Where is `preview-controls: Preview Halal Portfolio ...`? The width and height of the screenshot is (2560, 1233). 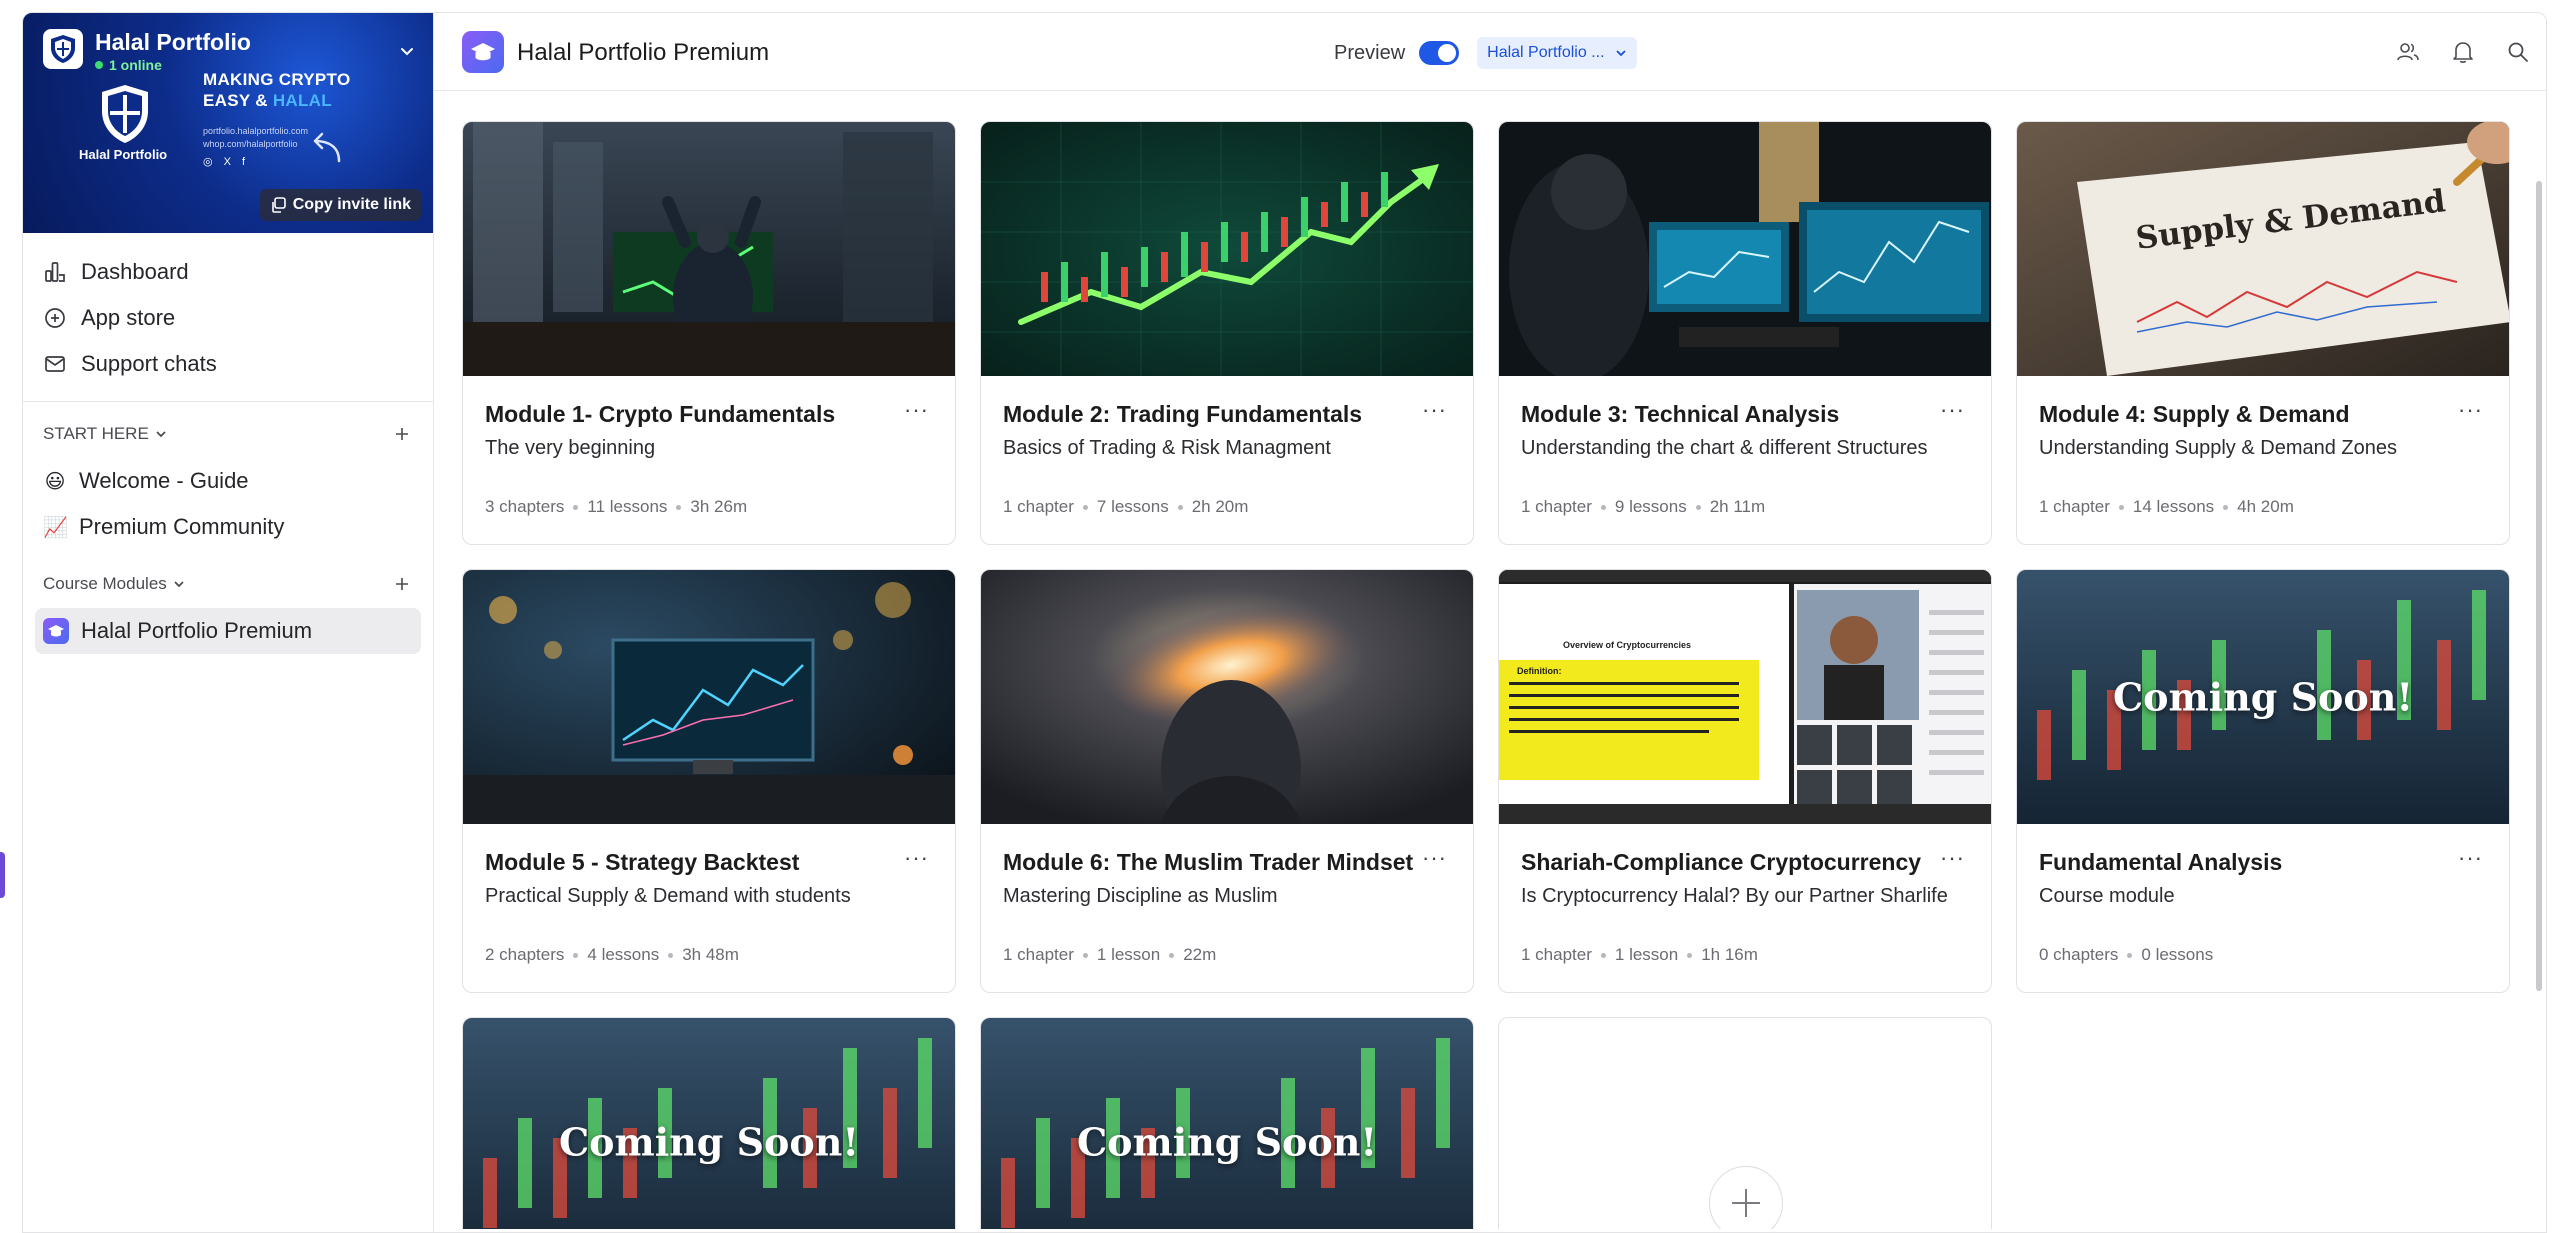
preview-controls: Preview Halal Portfolio ... is located at coordinates (1485, 53).